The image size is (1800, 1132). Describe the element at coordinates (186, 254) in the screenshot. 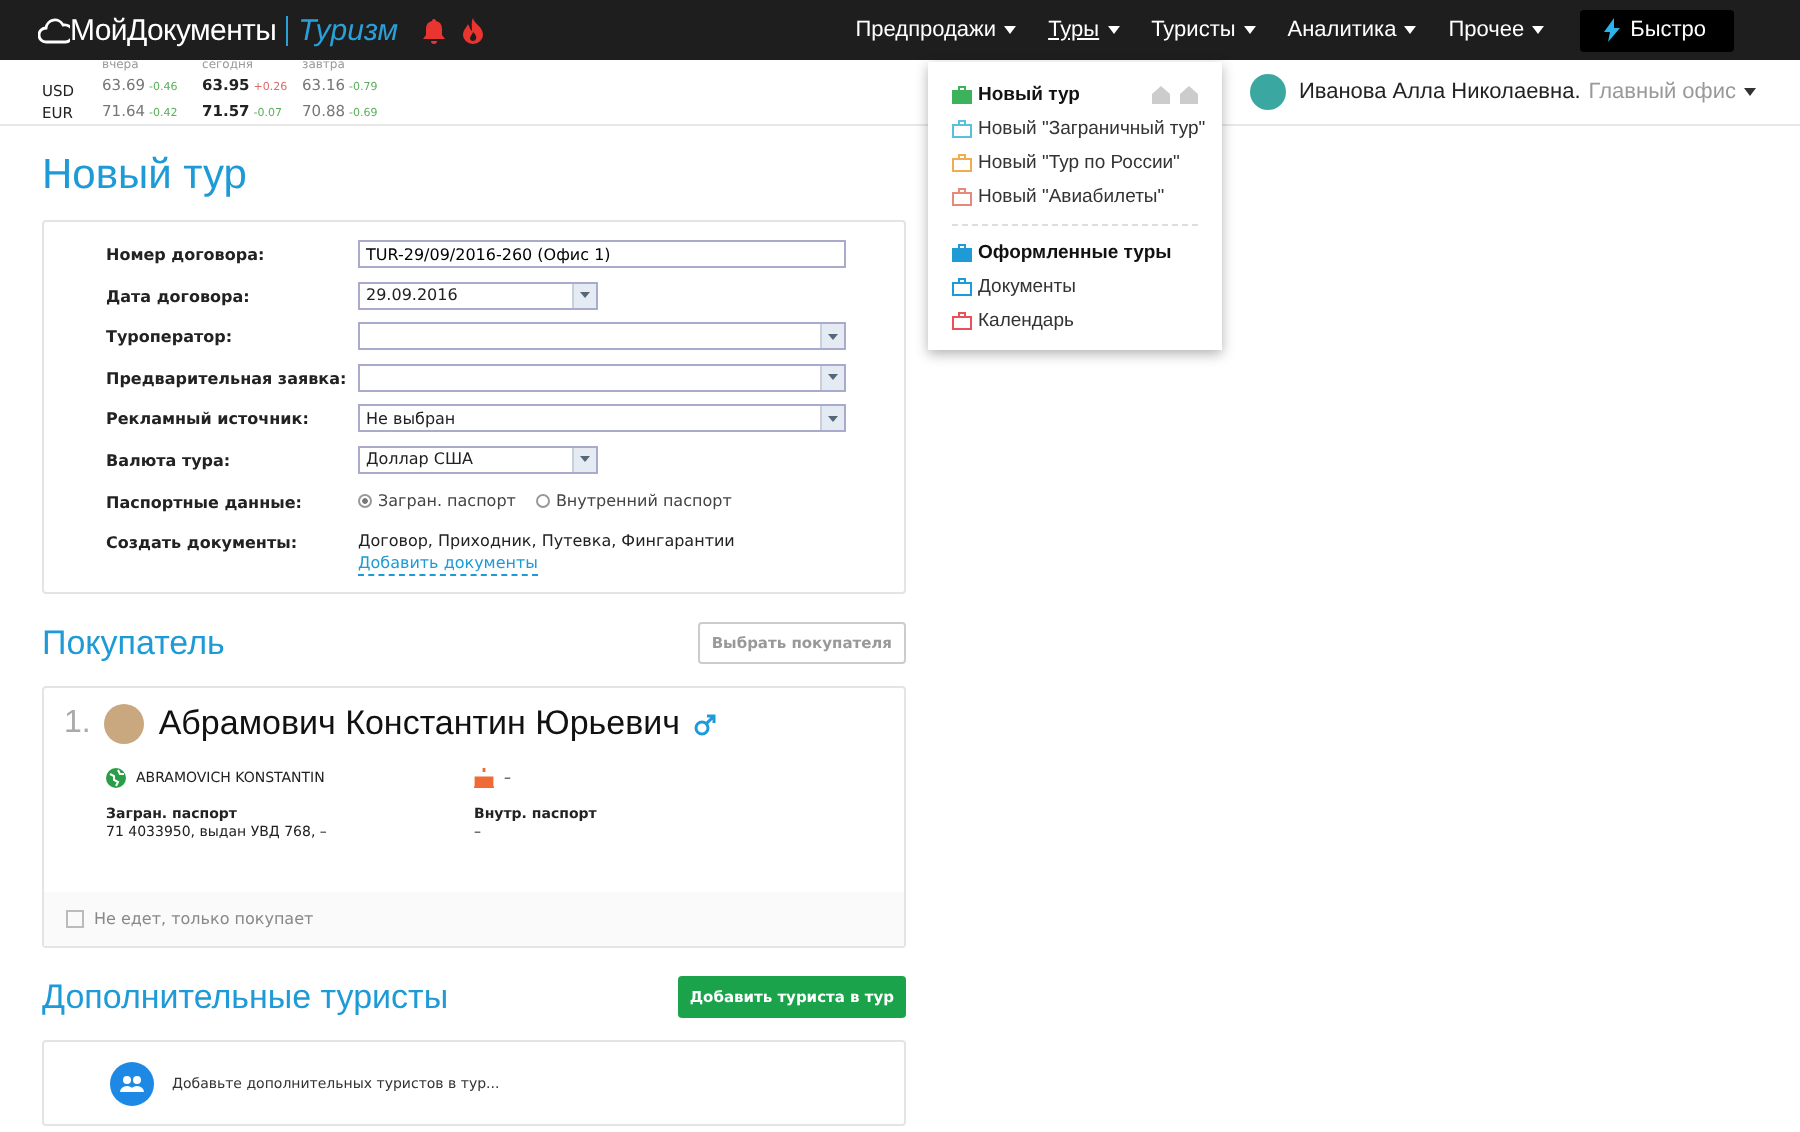

I see `field-label: Номер договора:` at that location.